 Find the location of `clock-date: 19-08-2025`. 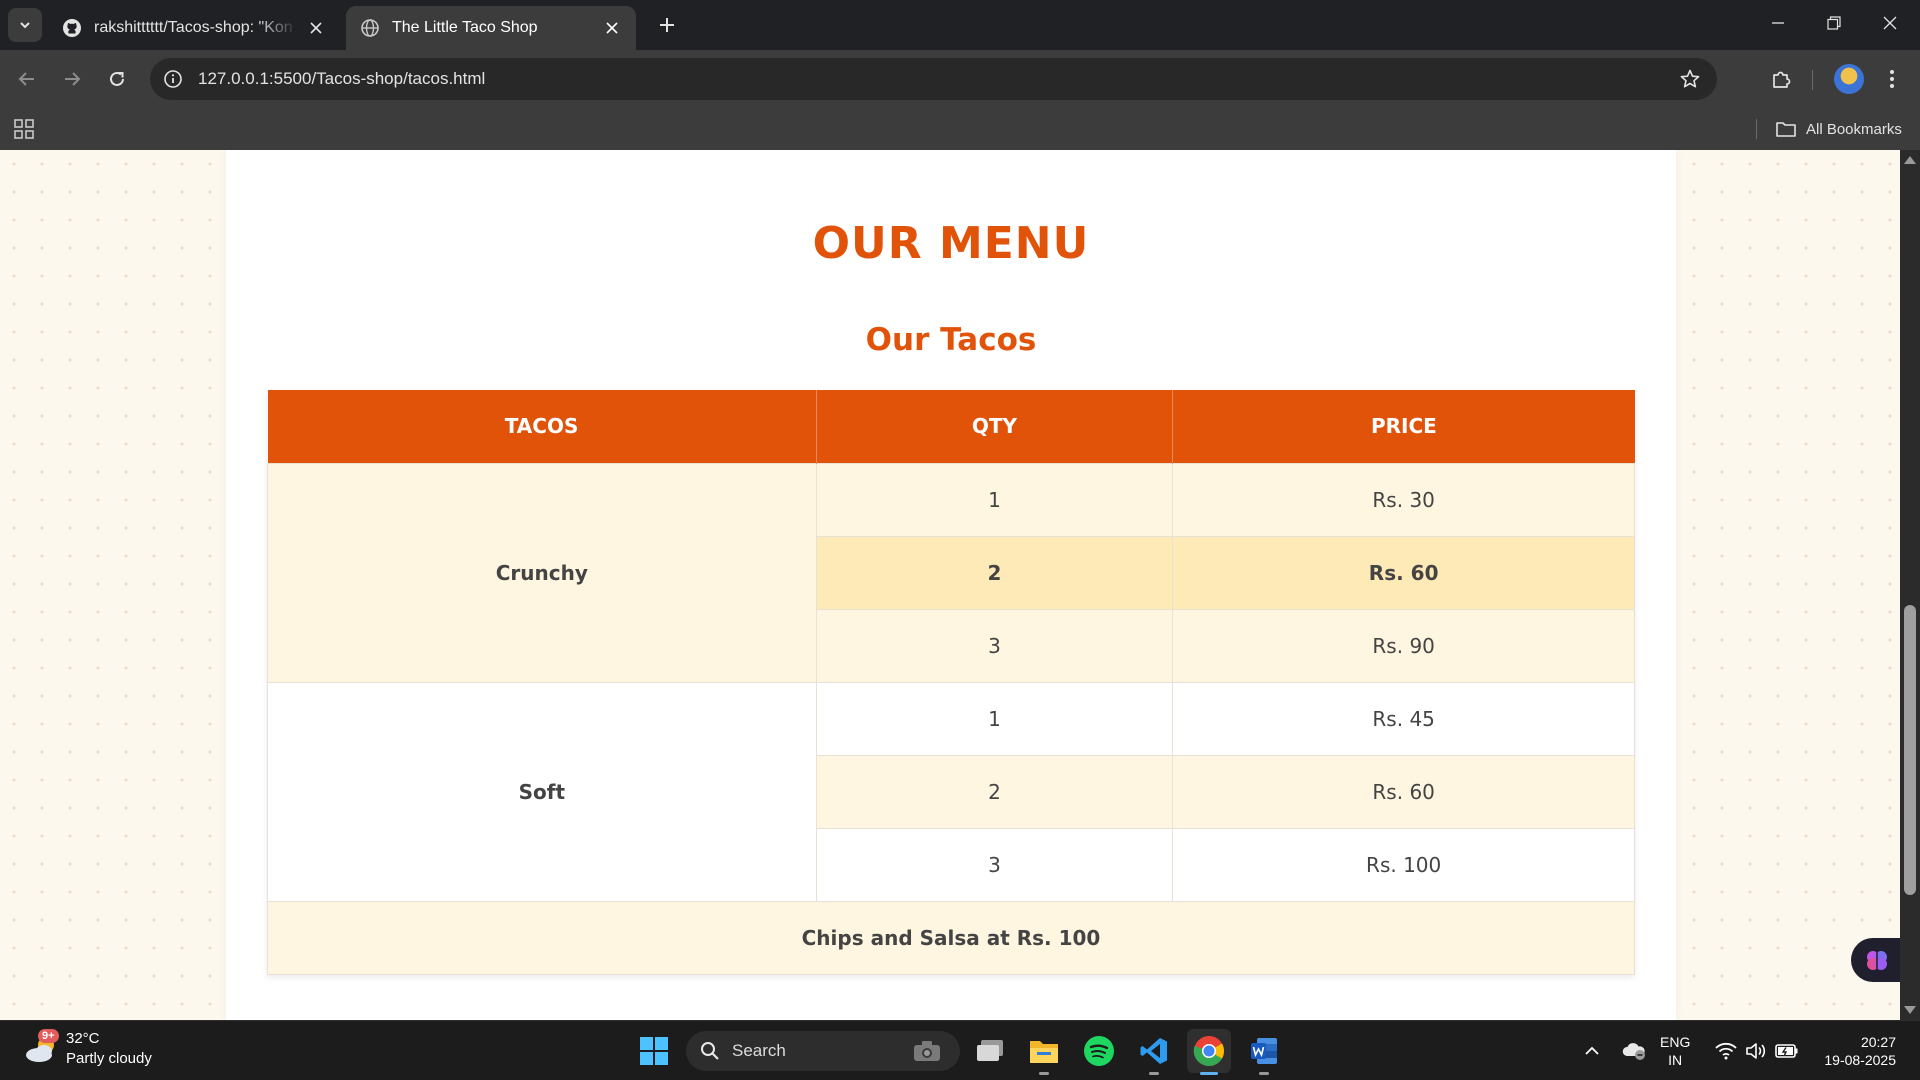

clock-date: 19-08-2025 is located at coordinates (1860, 1060).